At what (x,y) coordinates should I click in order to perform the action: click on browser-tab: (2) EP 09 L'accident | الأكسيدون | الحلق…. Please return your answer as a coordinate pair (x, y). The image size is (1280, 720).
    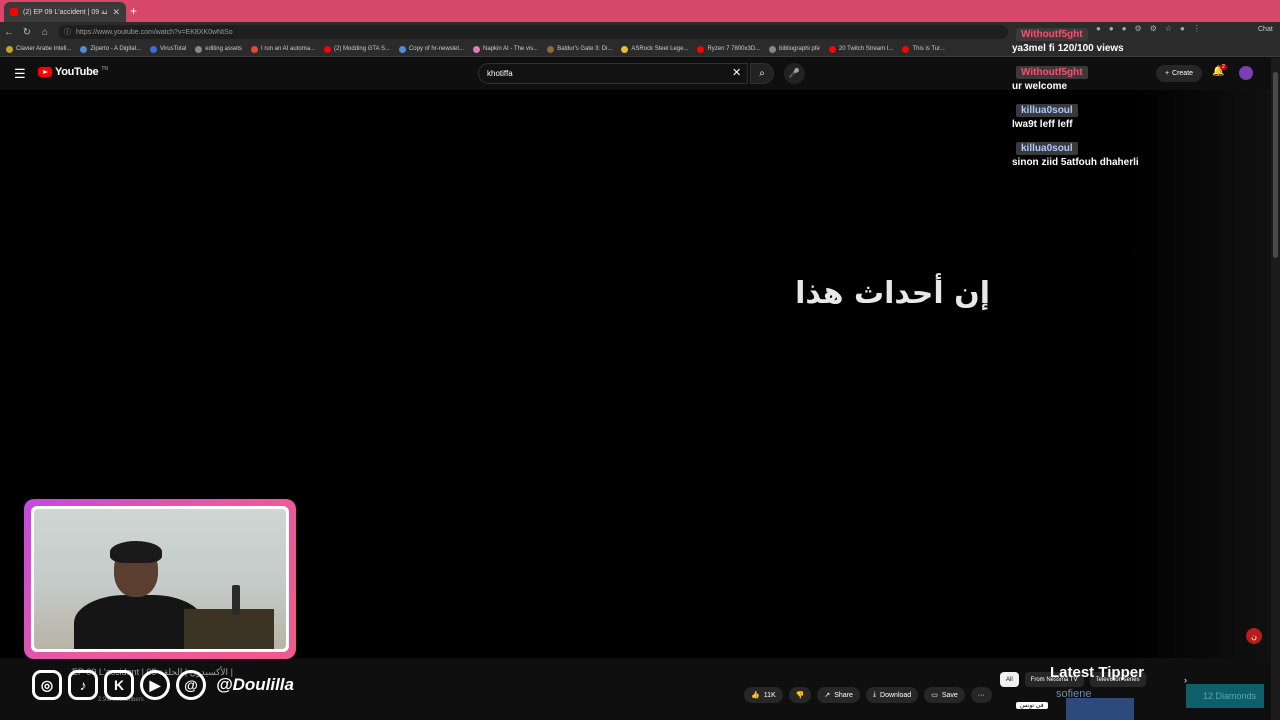
    Looking at the image, I should click on (65, 12).